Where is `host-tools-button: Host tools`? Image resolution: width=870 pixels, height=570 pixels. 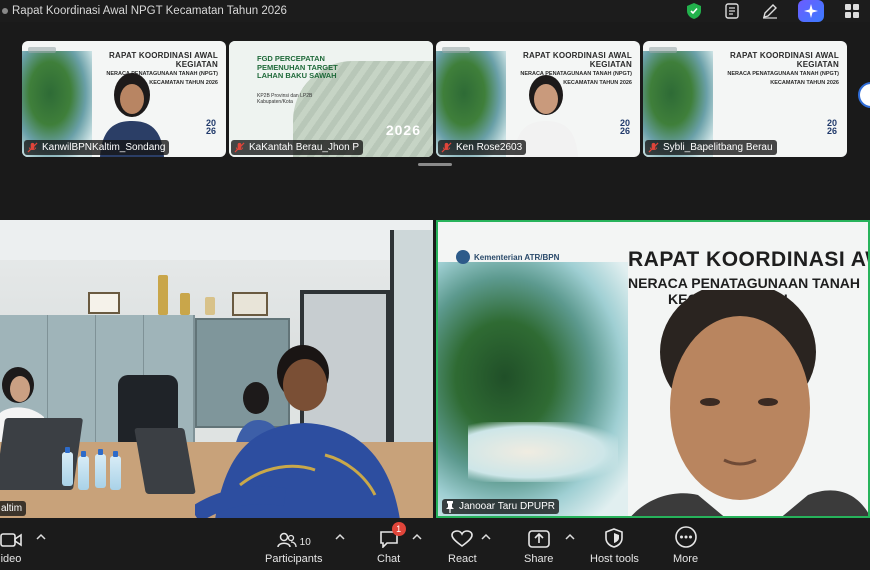
host-tools-button: Host tools is located at coordinates (614, 545).